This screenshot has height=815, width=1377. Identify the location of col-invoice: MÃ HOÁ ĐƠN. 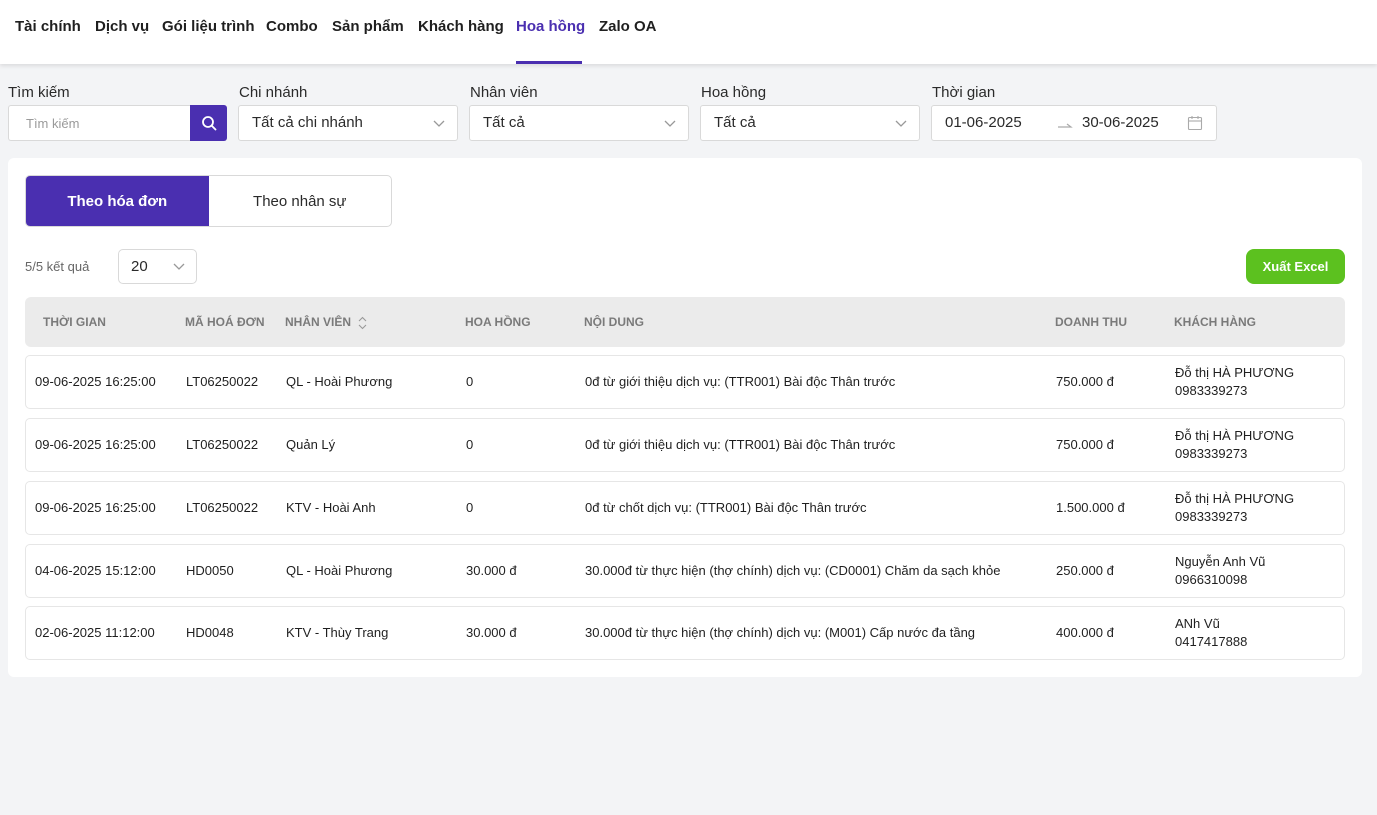
(225, 322).